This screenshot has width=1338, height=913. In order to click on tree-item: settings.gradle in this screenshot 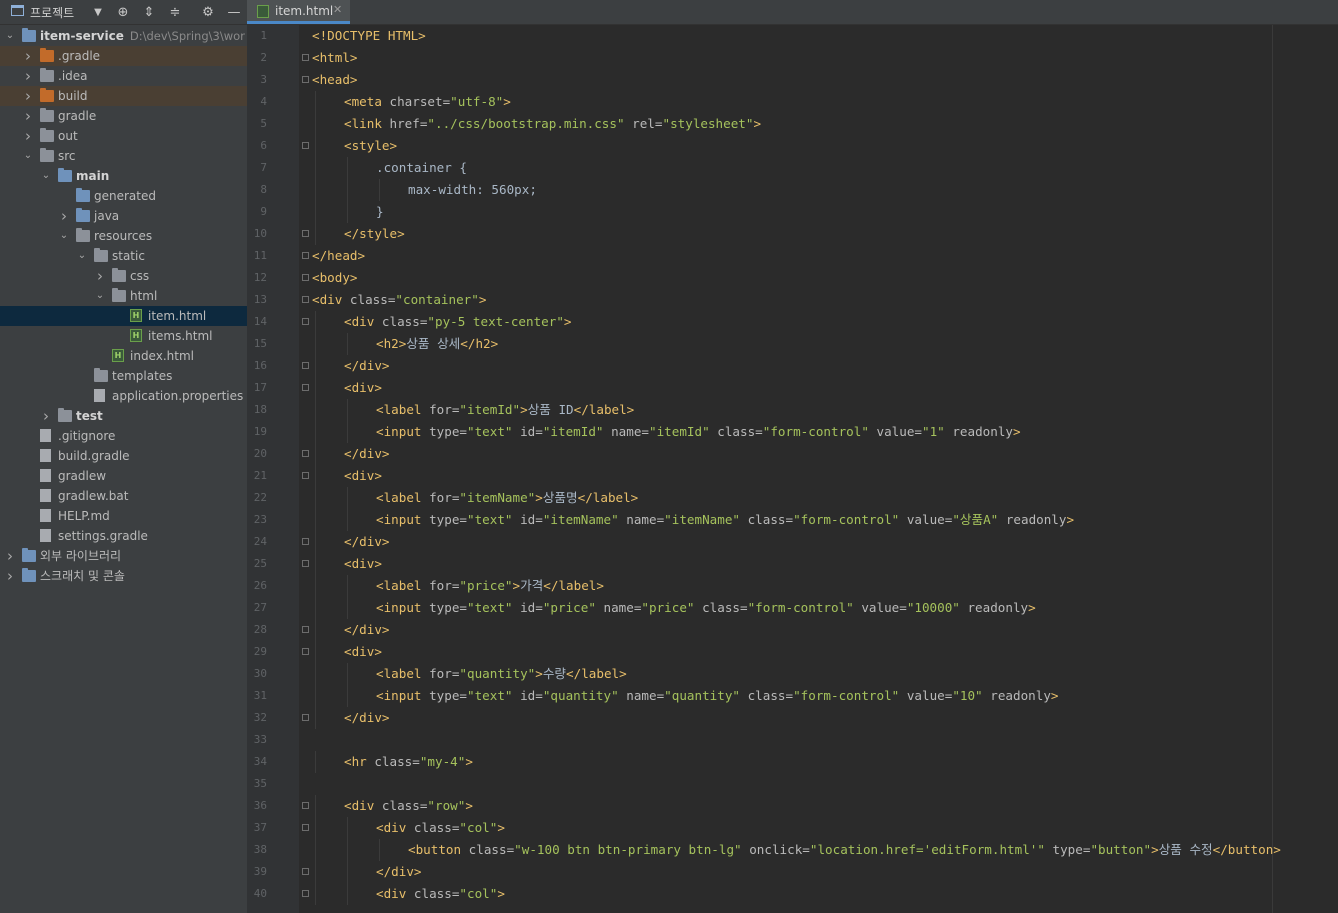, I will do `click(123, 536)`.